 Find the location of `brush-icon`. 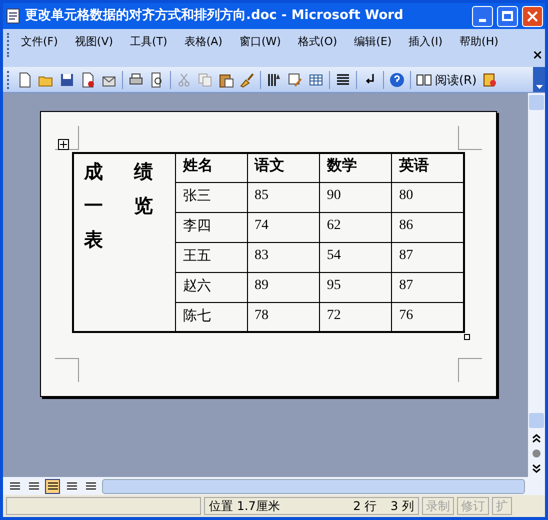

brush-icon is located at coordinates (247, 80).